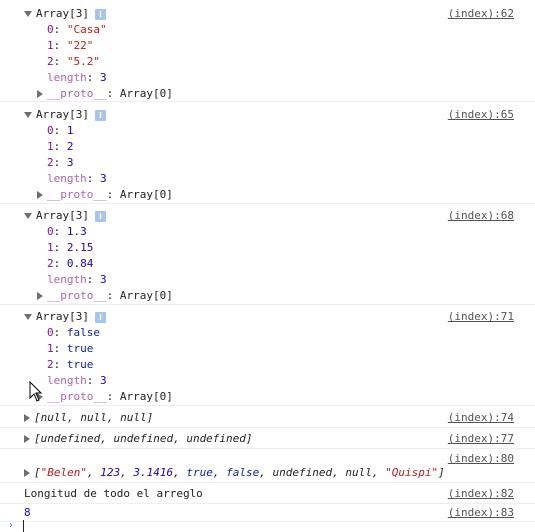 This screenshot has width=535, height=532. Describe the element at coordinates (481, 115) in the screenshot. I see `source-link: (index):65` at that location.